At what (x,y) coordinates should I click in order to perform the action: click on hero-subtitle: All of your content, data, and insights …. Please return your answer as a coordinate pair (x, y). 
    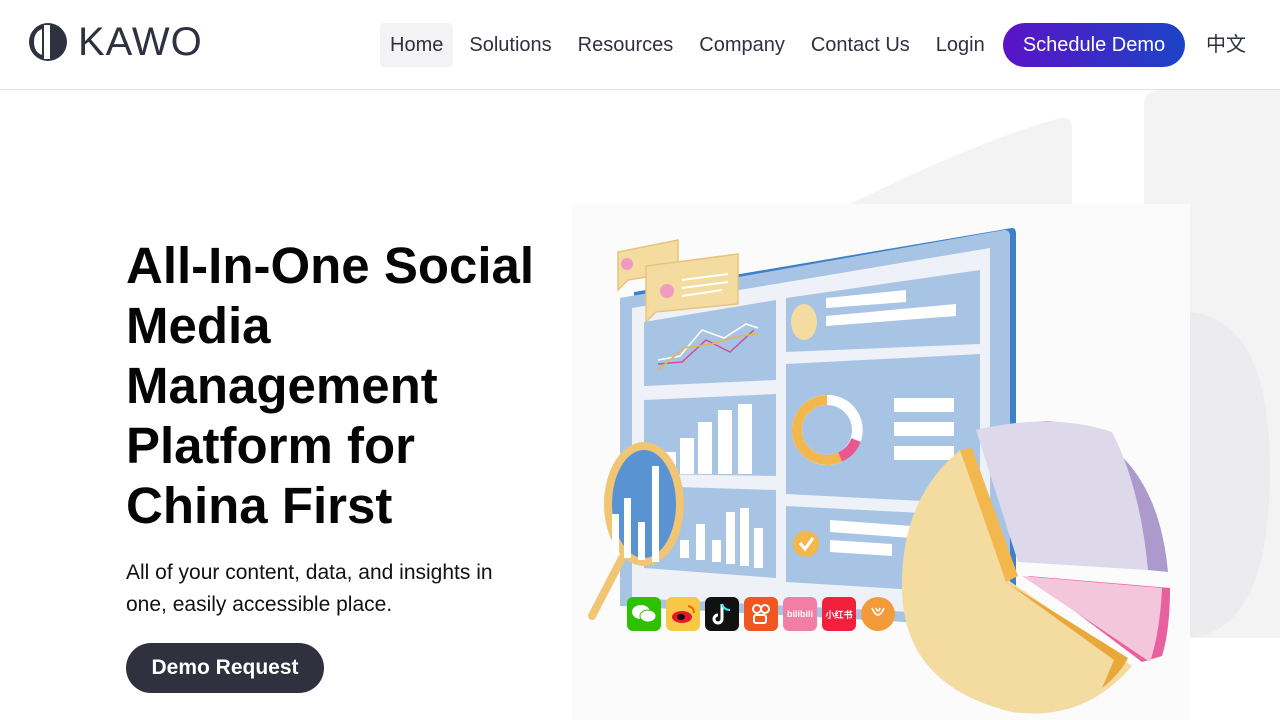
    Looking at the image, I should click on (309, 588).